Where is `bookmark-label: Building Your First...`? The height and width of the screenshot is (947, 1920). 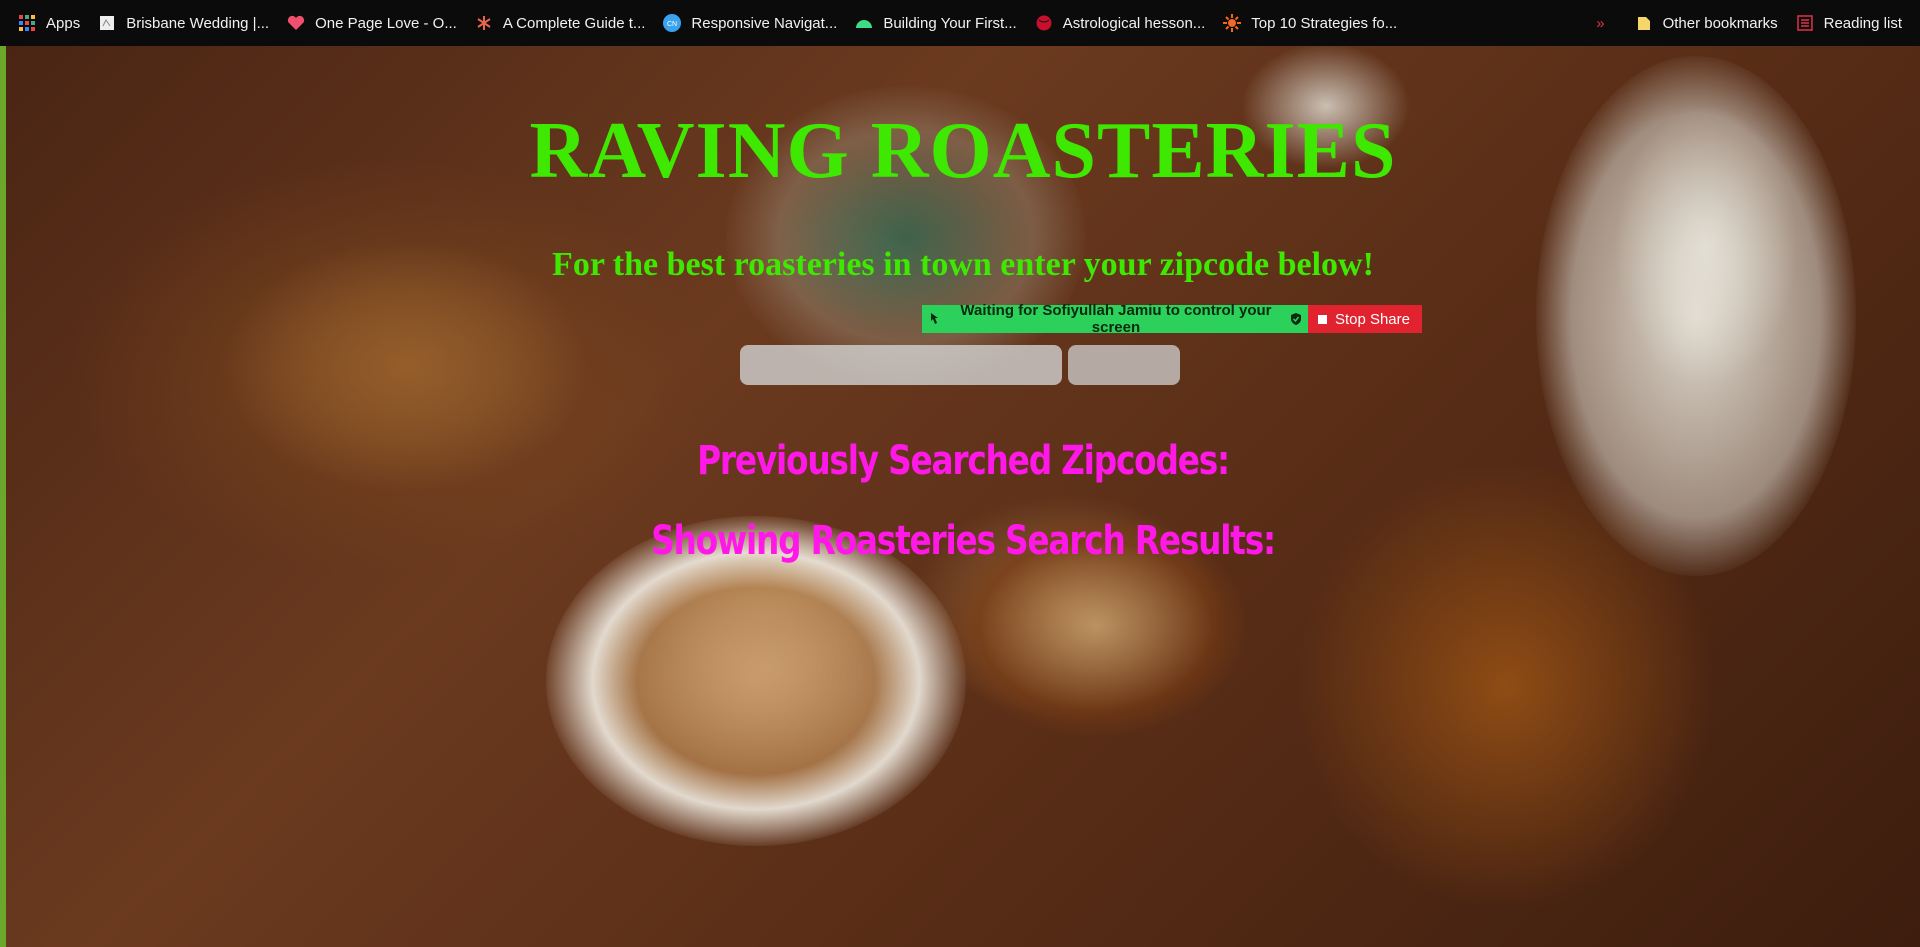
bookmark-label: Building Your First... is located at coordinates (950, 23).